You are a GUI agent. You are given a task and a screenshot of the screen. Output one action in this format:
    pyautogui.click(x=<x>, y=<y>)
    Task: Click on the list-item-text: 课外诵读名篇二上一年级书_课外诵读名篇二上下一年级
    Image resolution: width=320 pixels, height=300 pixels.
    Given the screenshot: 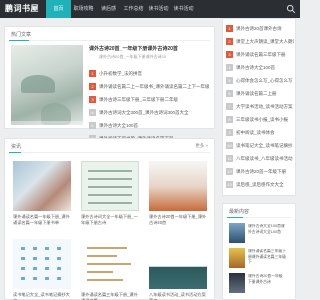 What is the action you would take?
    pyautogui.click(x=154, y=87)
    